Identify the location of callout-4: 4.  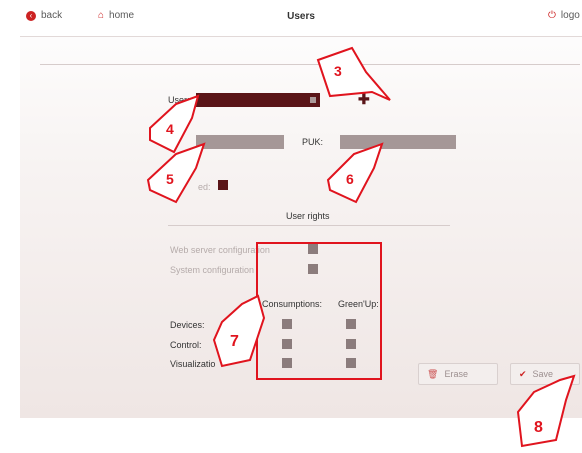
(174, 124).